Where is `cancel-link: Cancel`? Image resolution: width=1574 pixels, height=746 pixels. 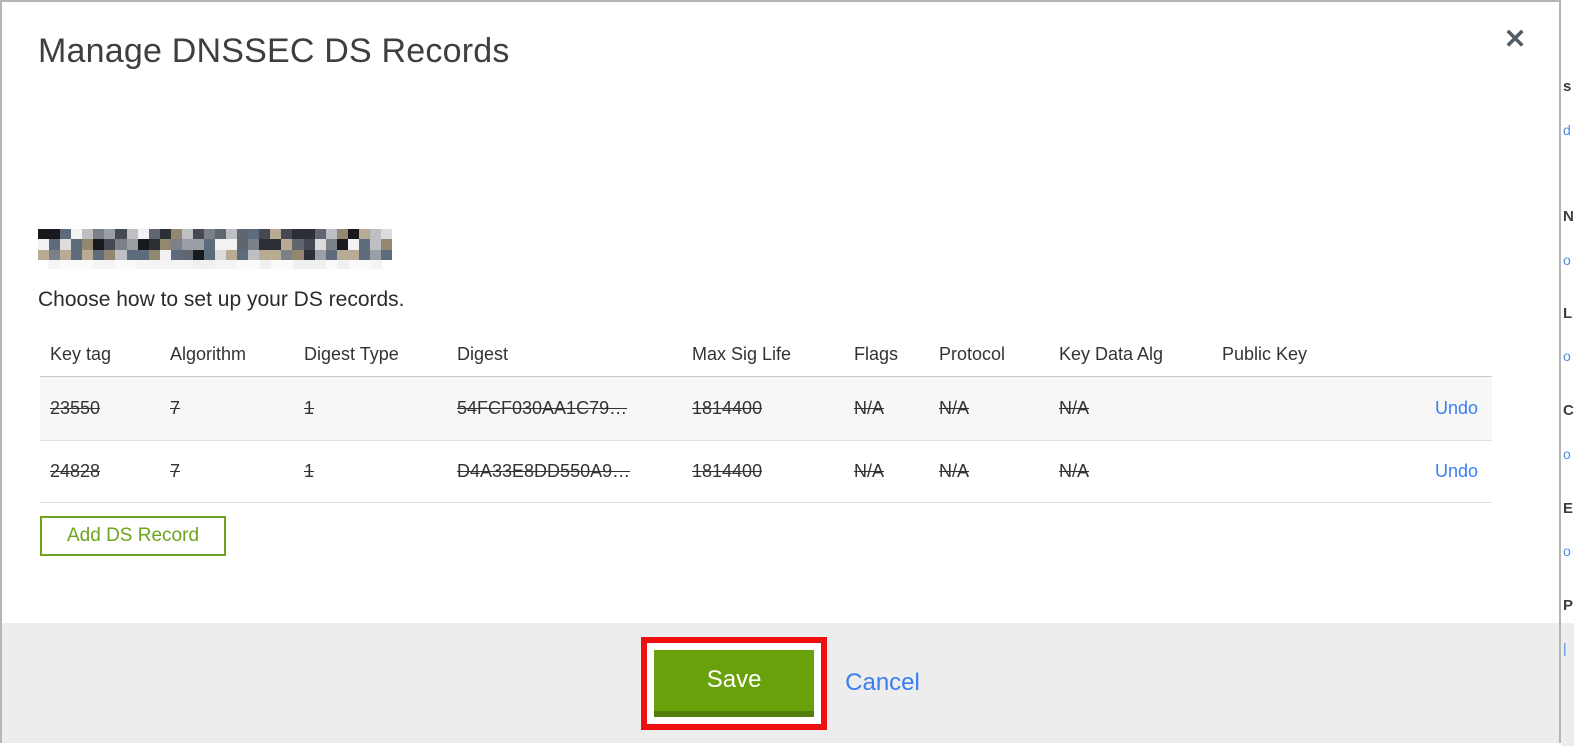
cancel-link: Cancel is located at coordinates (882, 683).